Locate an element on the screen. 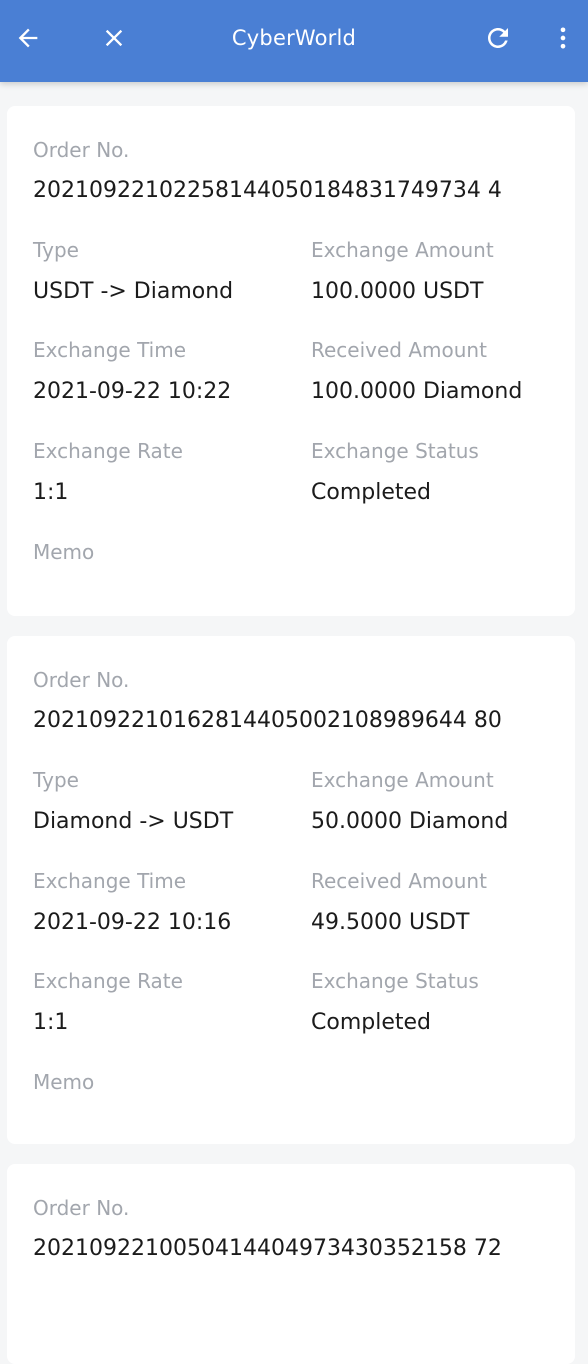  type-value: Diamond -> USDT is located at coordinates (133, 821).